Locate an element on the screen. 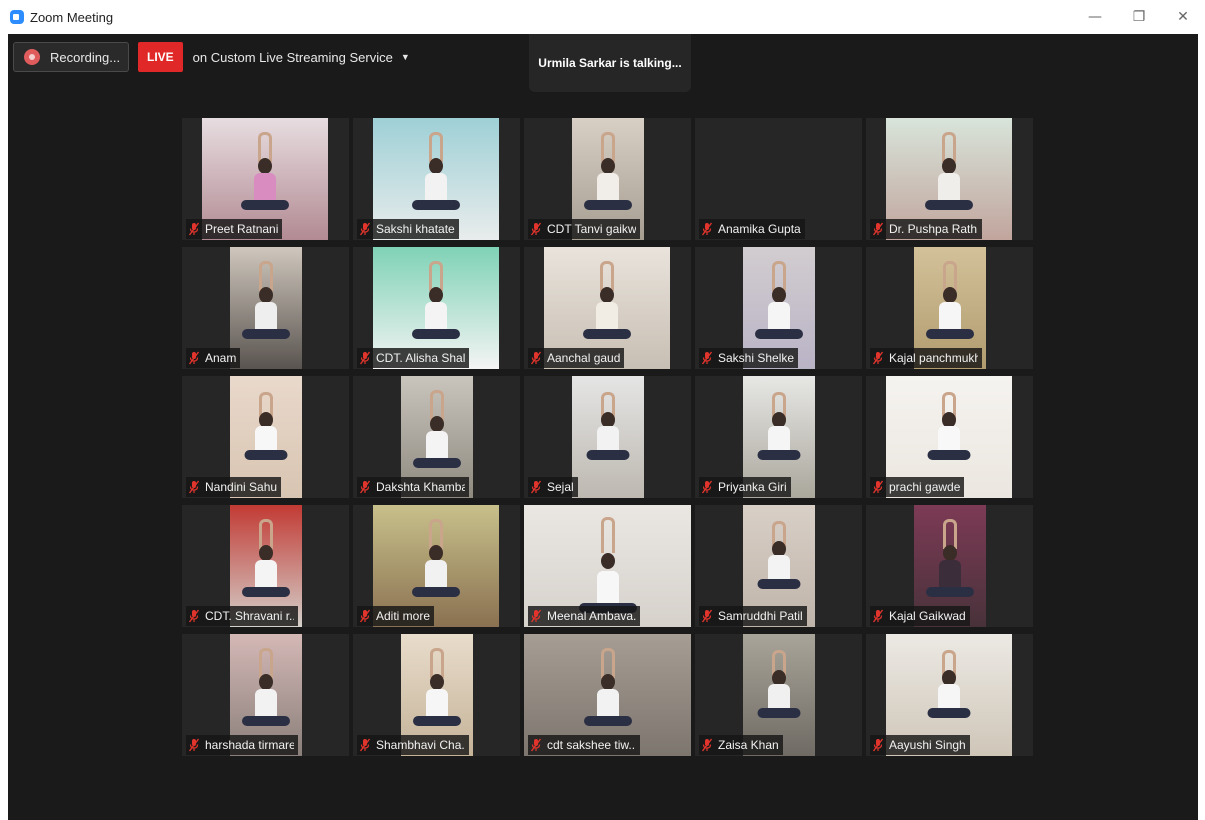  participant-name-label: Sakshi Shelke is located at coordinates (749, 358).